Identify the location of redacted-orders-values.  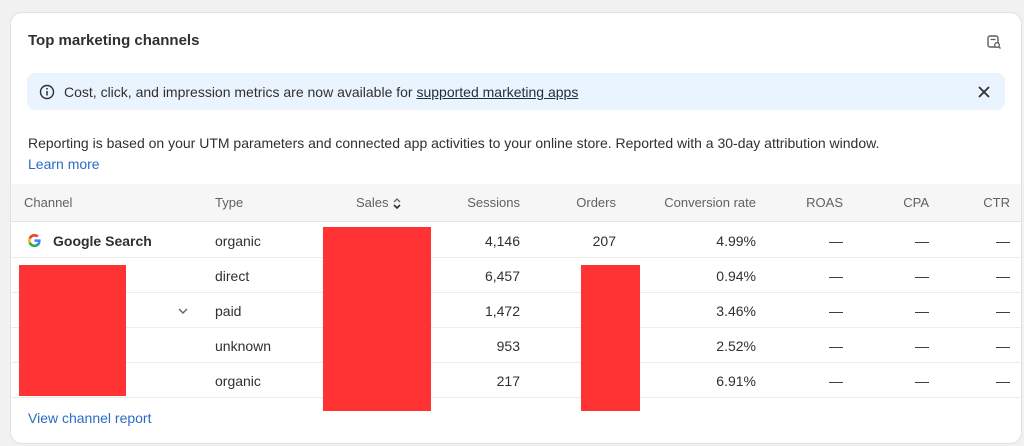
(610, 338).